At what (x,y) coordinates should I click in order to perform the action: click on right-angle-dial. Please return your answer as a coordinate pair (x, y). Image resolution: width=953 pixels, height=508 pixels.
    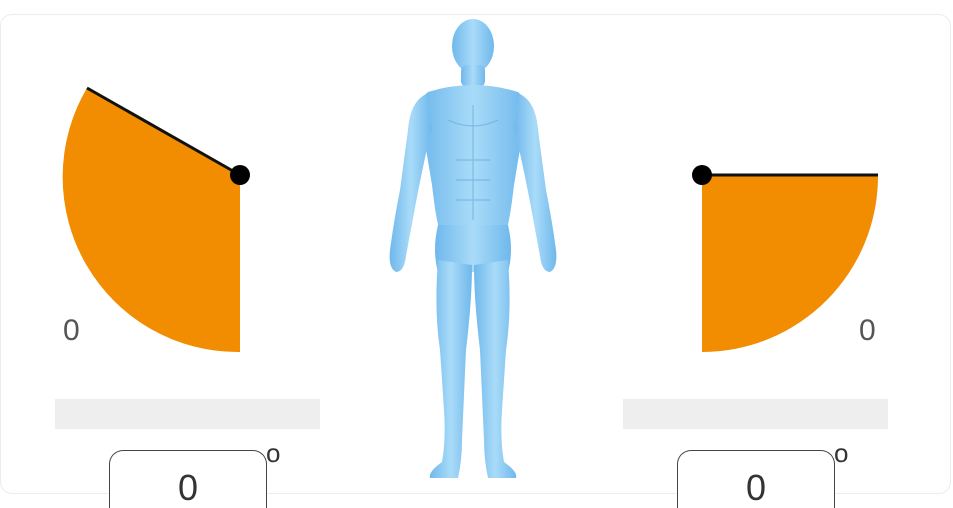
    Looking at the image, I should click on (800, 260).